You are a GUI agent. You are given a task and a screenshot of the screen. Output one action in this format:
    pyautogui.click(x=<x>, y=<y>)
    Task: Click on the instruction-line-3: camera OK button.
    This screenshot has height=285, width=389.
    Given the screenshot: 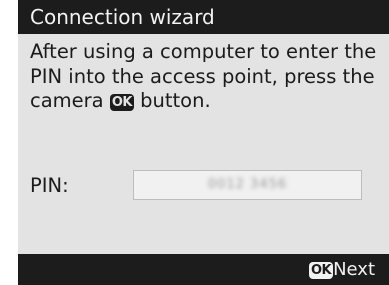 What is the action you would take?
    pyautogui.click(x=205, y=101)
    